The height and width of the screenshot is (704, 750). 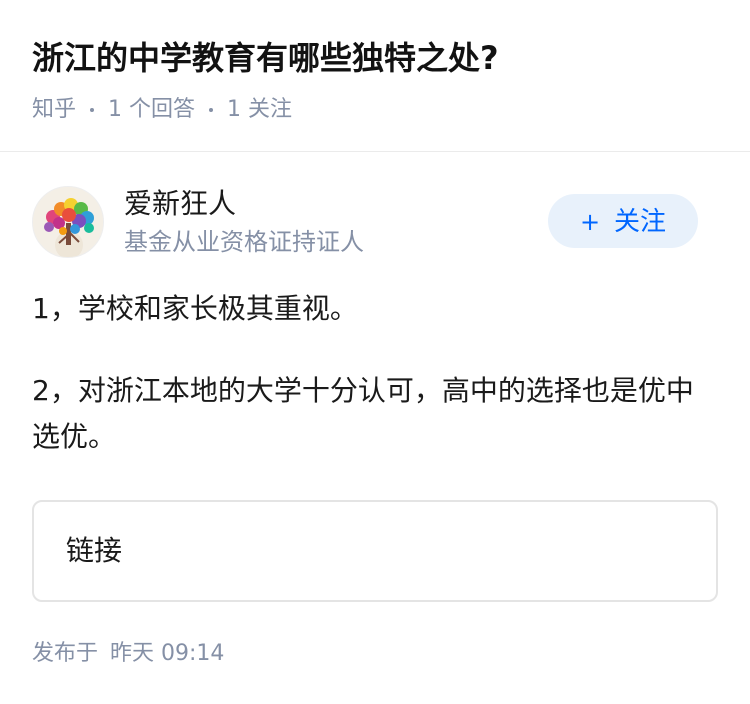 What do you see at coordinates (377, 58) in the screenshot?
I see `question-title: 浙江的中学教育有哪些独特之处?` at bounding box center [377, 58].